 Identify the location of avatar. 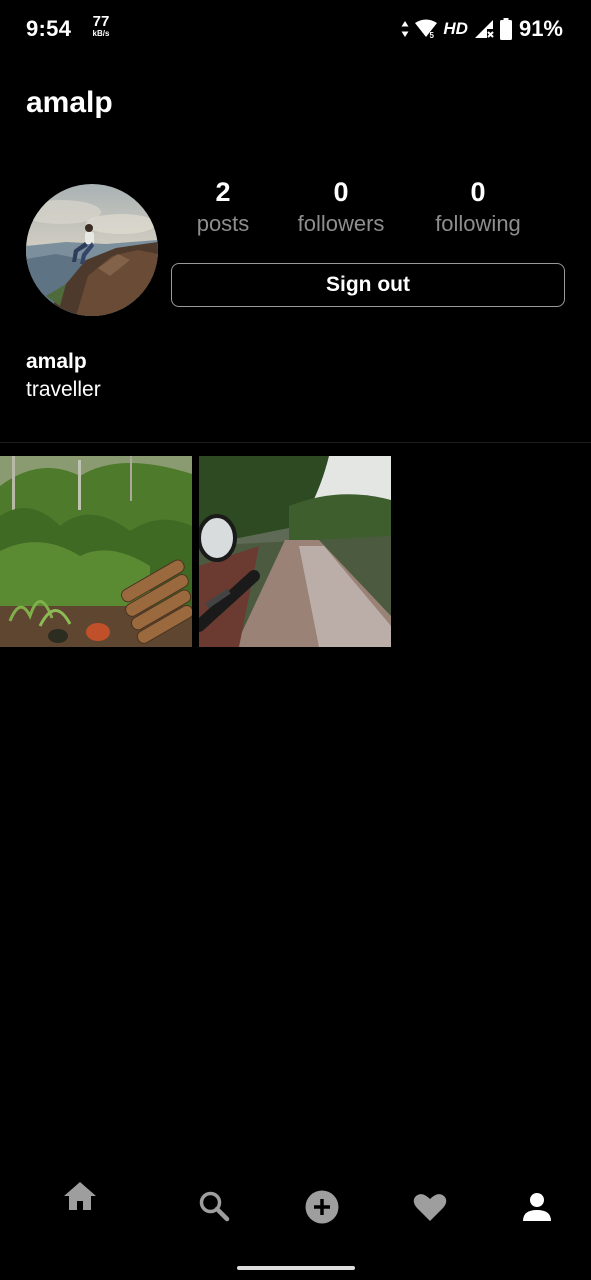
(92, 250).